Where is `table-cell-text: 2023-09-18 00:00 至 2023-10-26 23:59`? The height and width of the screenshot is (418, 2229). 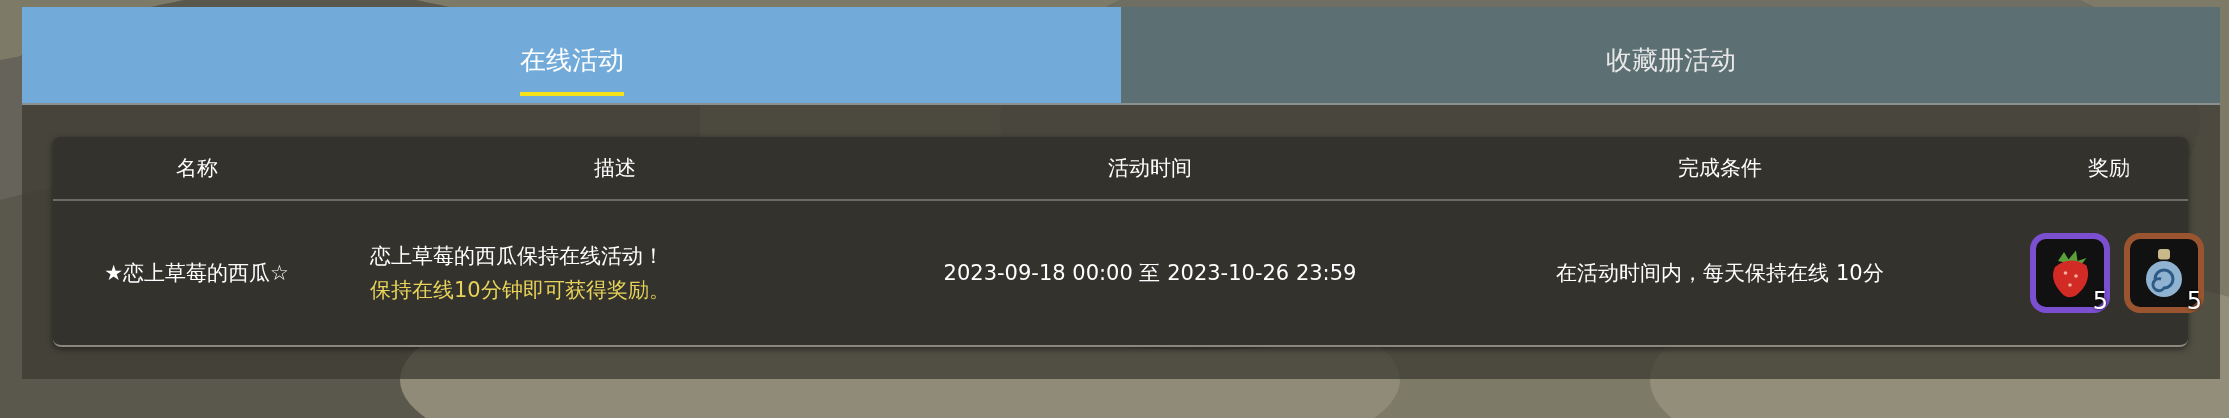 table-cell-text: 2023-09-18 00:00 至 2023-10-26 23:59 is located at coordinates (1150, 273).